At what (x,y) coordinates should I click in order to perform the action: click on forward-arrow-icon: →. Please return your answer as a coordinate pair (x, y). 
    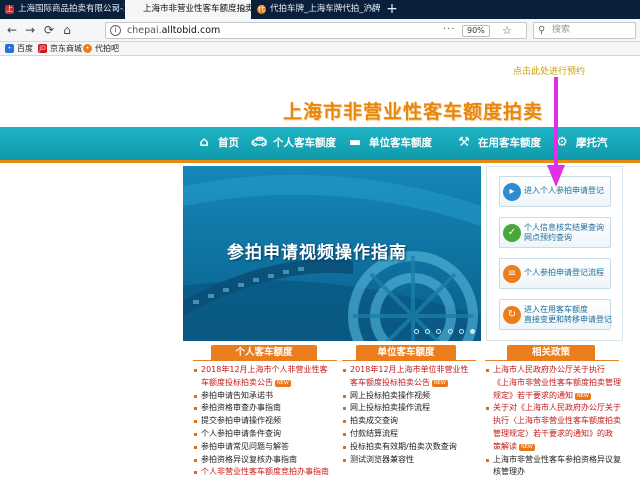
    Looking at the image, I should click on (30, 30).